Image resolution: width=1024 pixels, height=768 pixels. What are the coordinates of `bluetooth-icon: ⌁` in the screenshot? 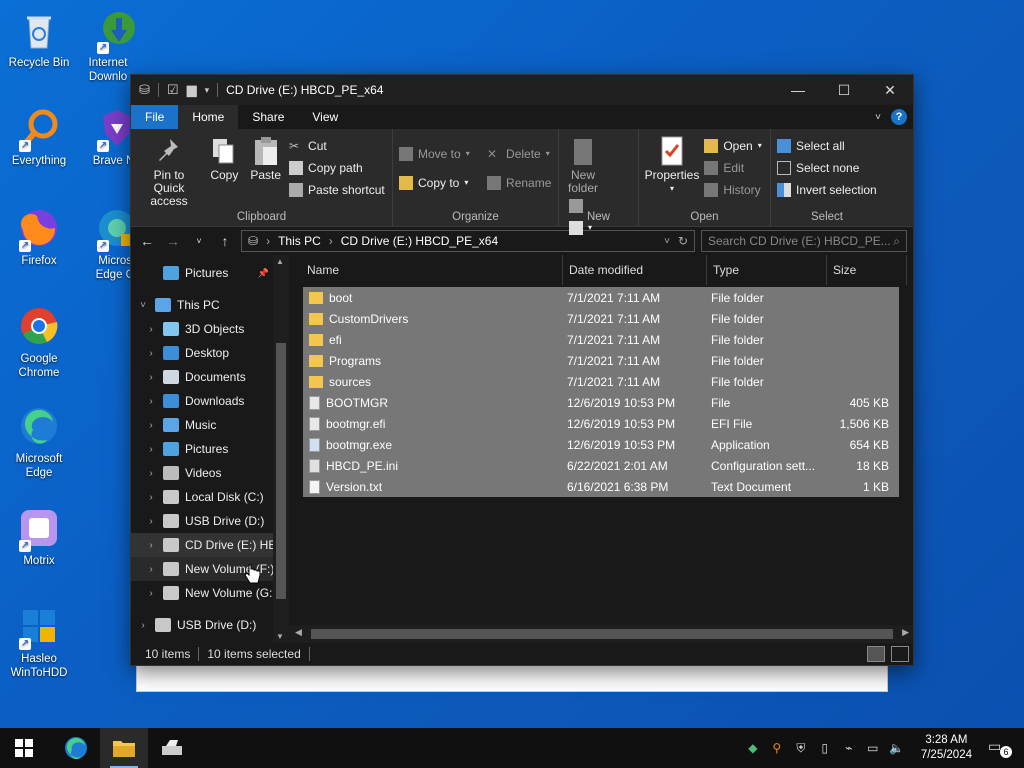 It's located at (849, 748).